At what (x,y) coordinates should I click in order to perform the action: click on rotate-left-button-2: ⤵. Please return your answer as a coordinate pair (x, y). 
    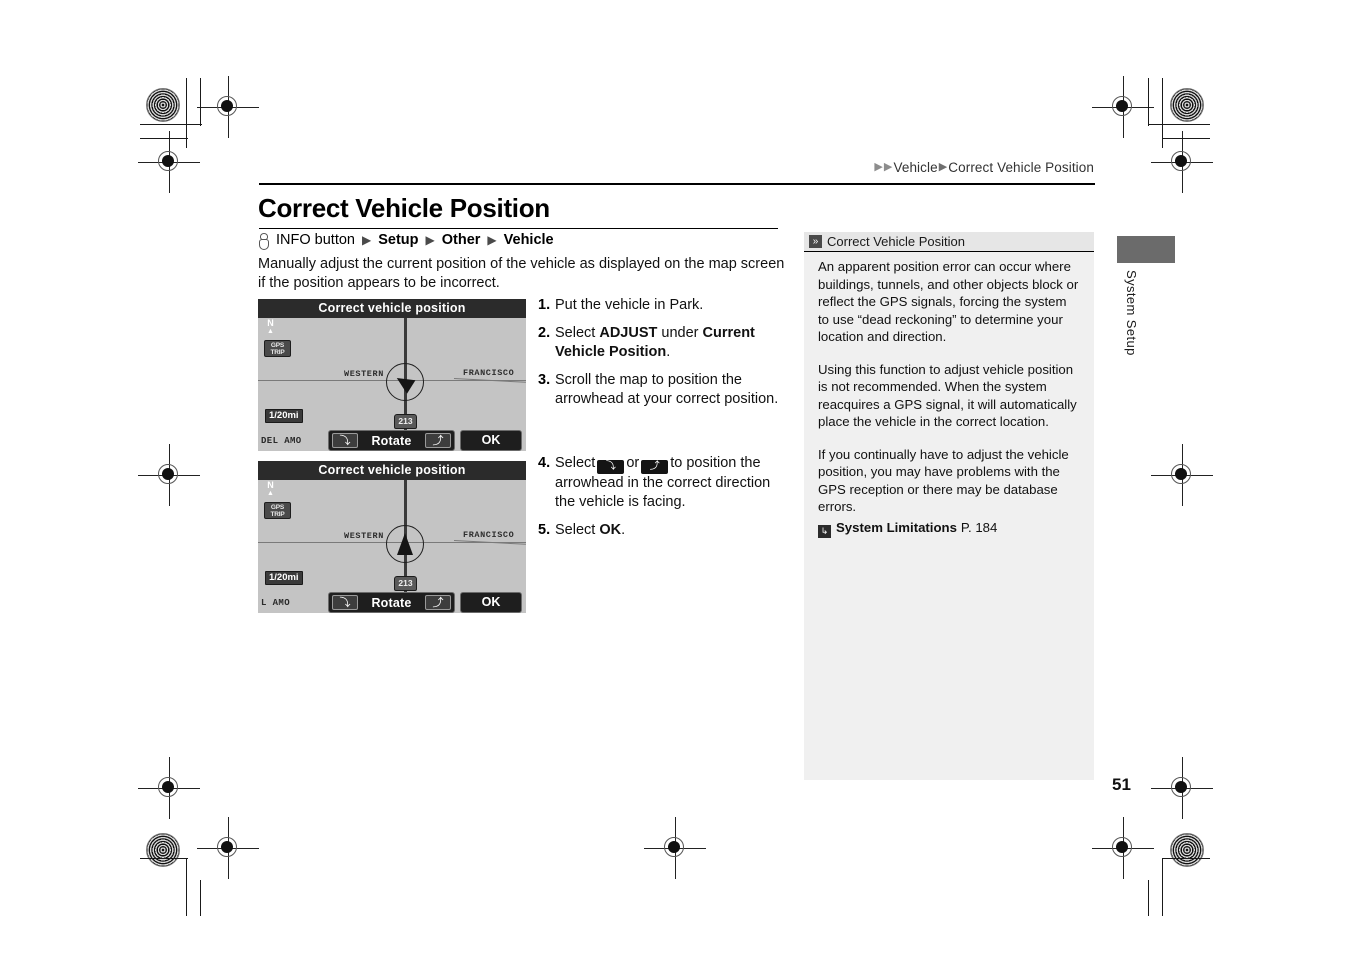
    Looking at the image, I should click on (345, 602).